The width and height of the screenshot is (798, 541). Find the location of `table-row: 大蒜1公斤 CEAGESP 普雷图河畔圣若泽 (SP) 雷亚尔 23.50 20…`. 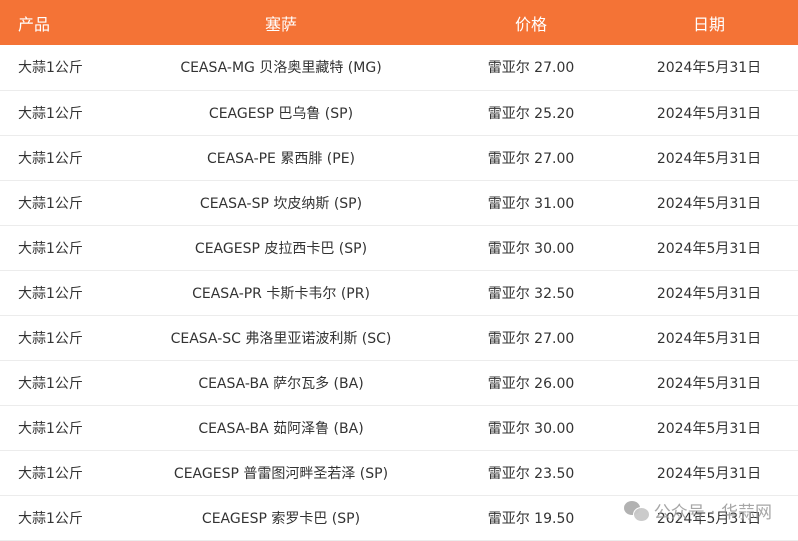

table-row: 大蒜1公斤 CEAGESP 普雷图河畔圣若泽 (SP) 雷亚尔 23.50 20… is located at coordinates (399, 472).